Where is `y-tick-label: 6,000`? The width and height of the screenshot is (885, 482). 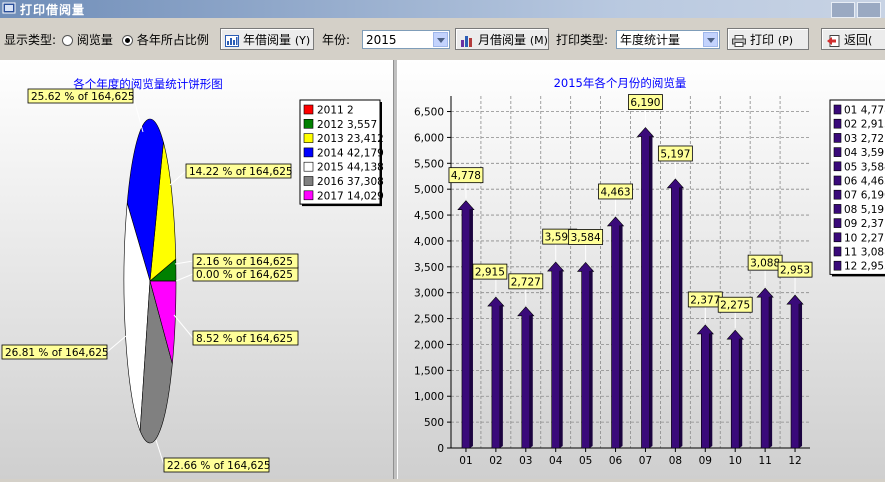
y-tick-label: 6,000 is located at coordinates (429, 138).